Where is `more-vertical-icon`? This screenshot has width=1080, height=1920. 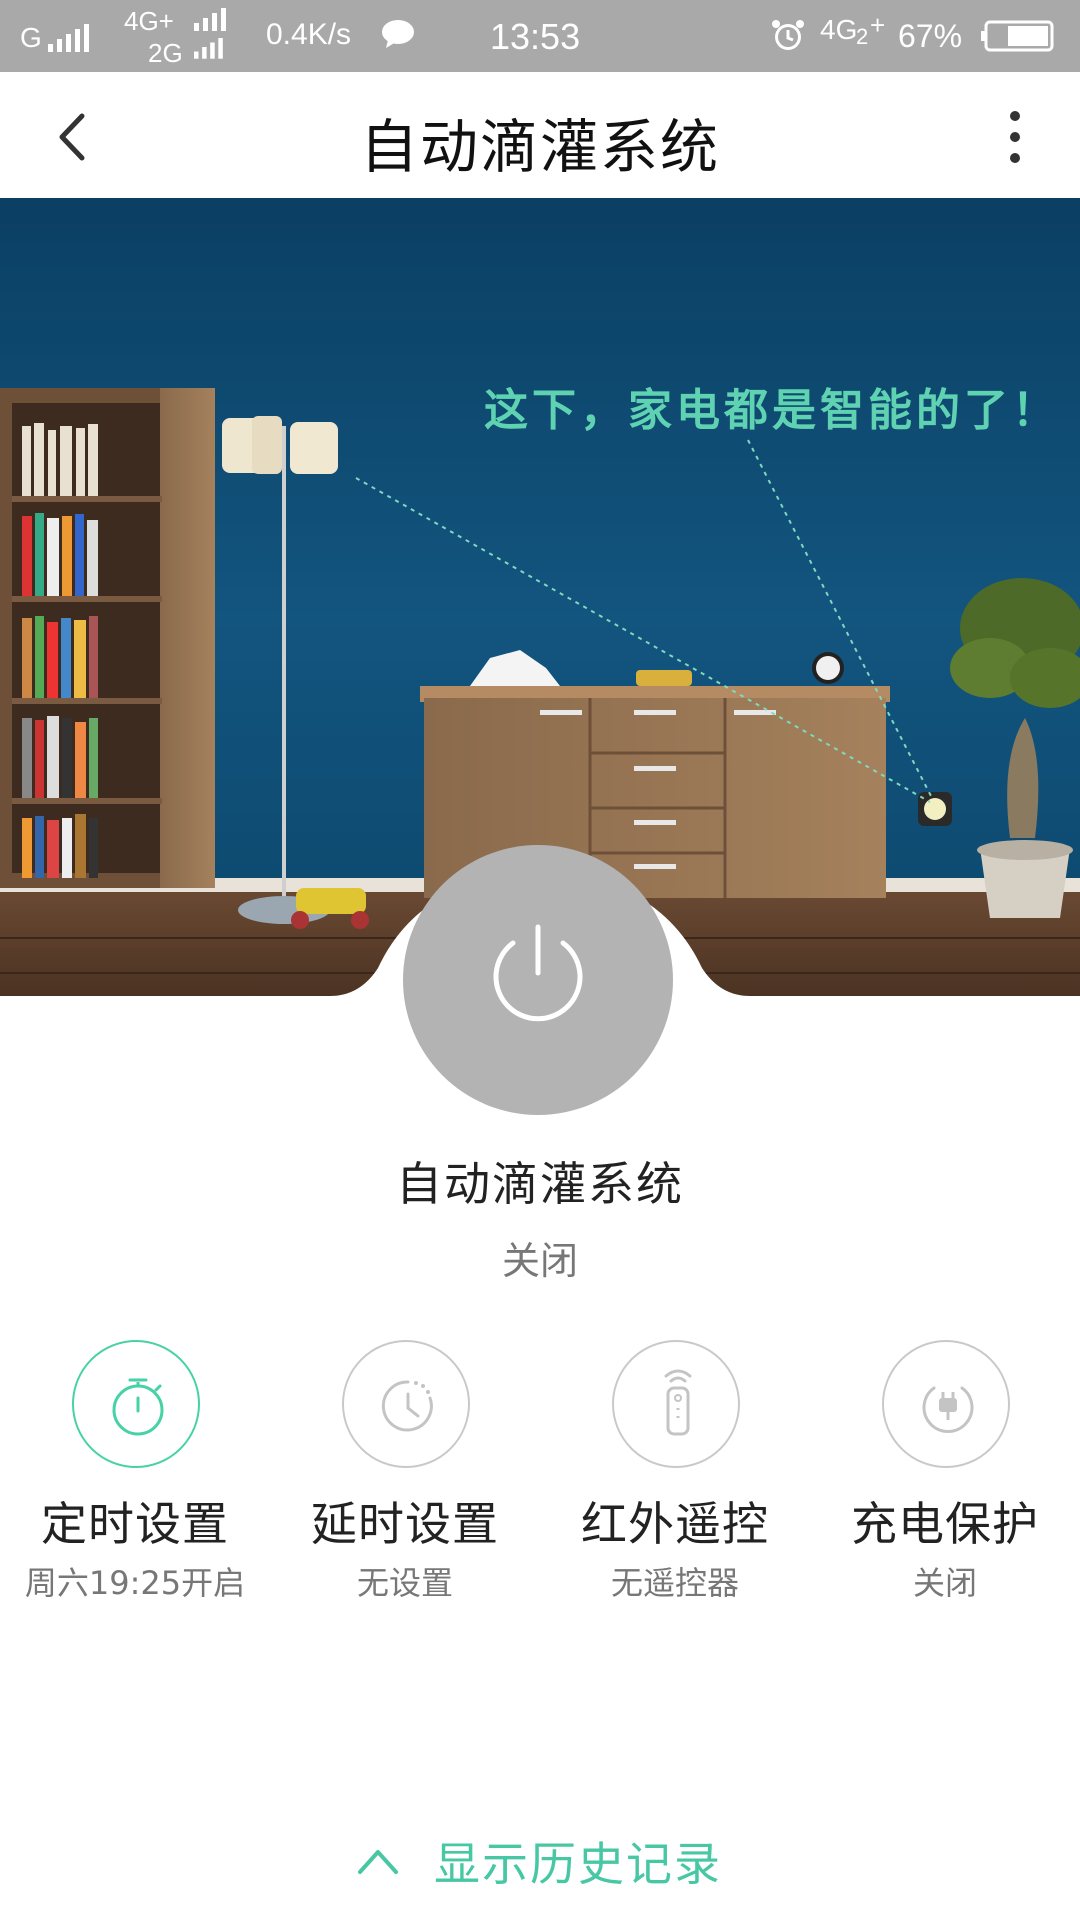 more-vertical-icon is located at coordinates (1015, 137).